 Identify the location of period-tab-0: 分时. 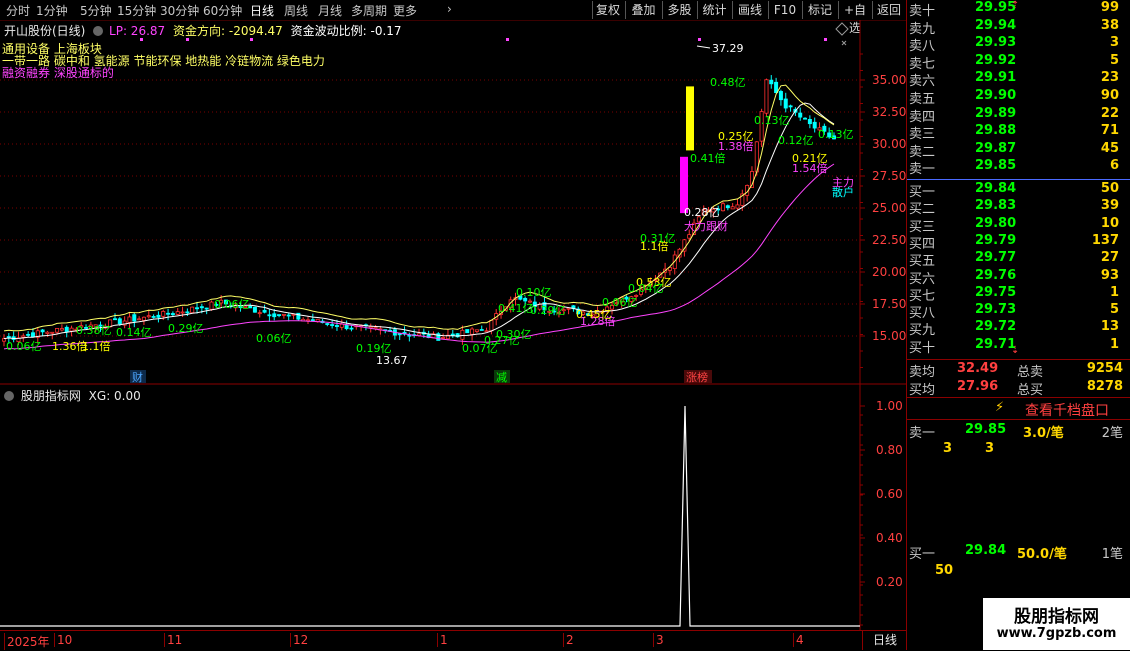
(18, 10).